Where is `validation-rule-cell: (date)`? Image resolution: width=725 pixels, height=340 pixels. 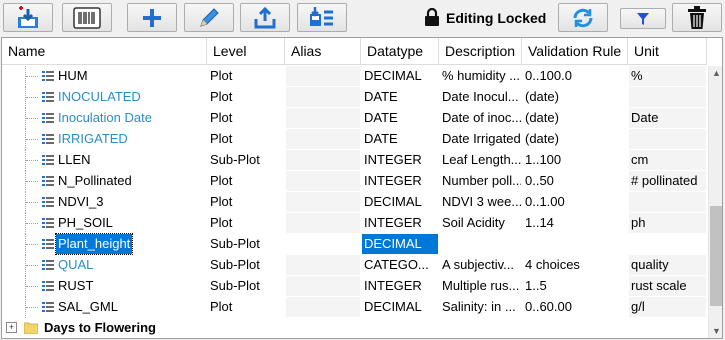 validation-rule-cell: (date) is located at coordinates (575, 118).